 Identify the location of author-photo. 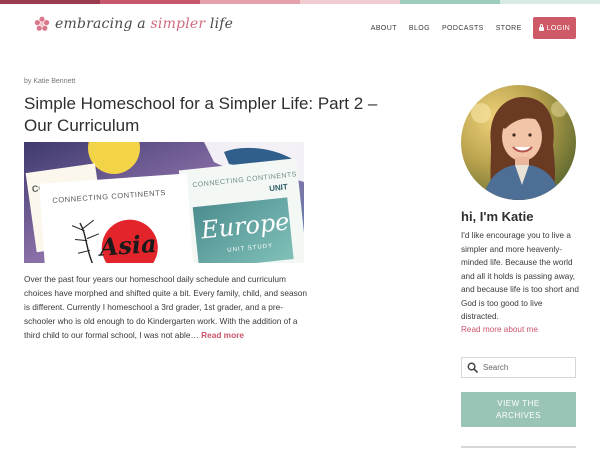
(518, 142).